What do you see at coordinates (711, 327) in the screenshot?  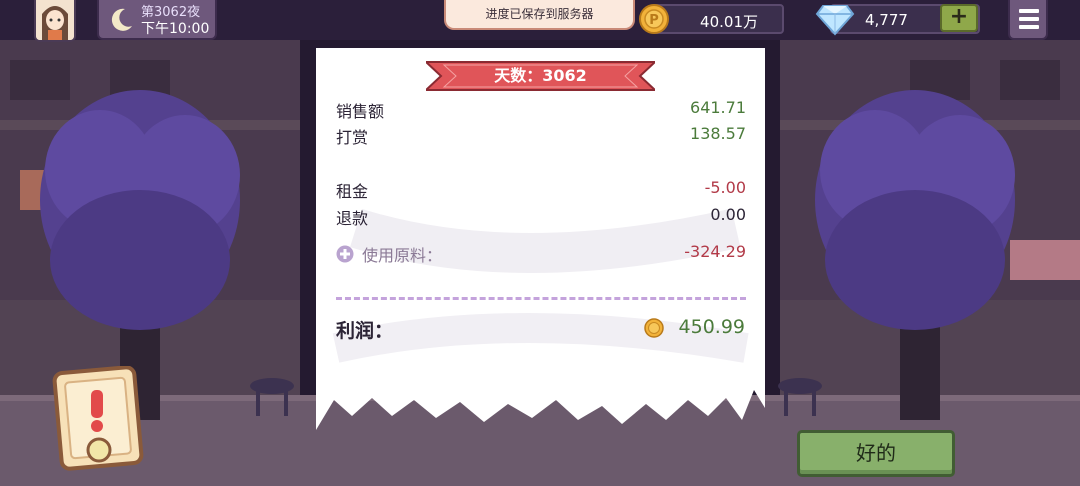 I see `profit-value: 450.99` at bounding box center [711, 327].